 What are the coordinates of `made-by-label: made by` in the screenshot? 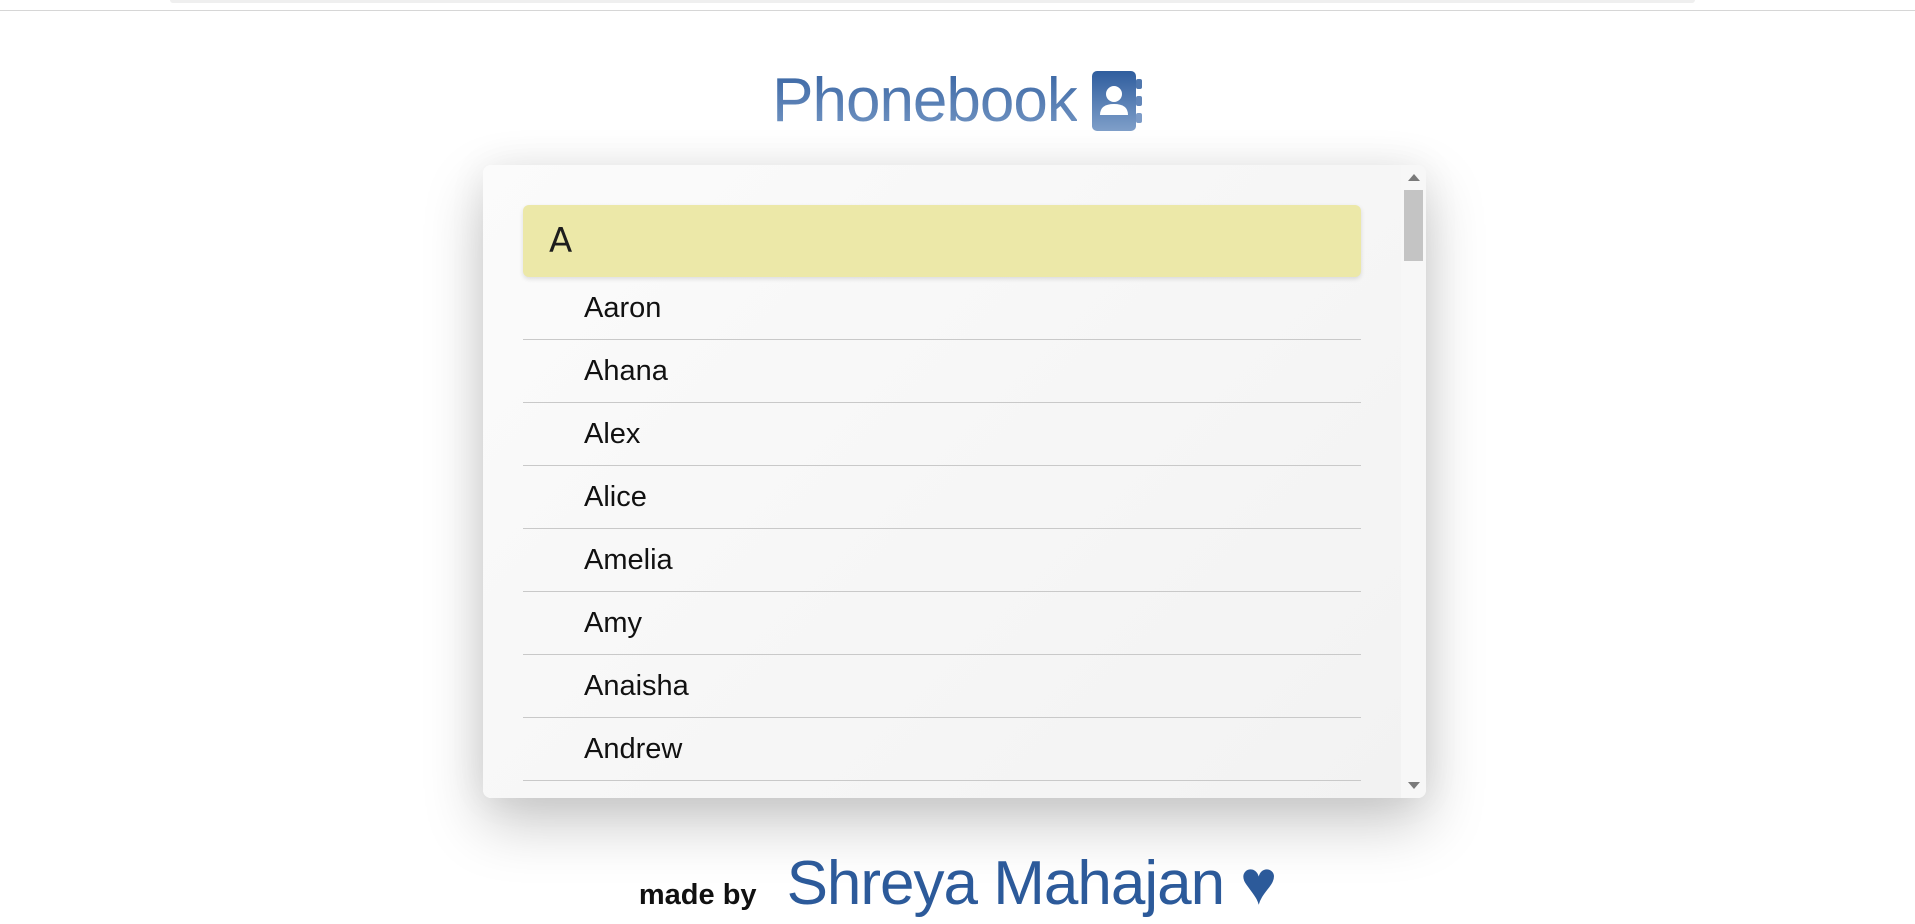 It's located at (697, 895).